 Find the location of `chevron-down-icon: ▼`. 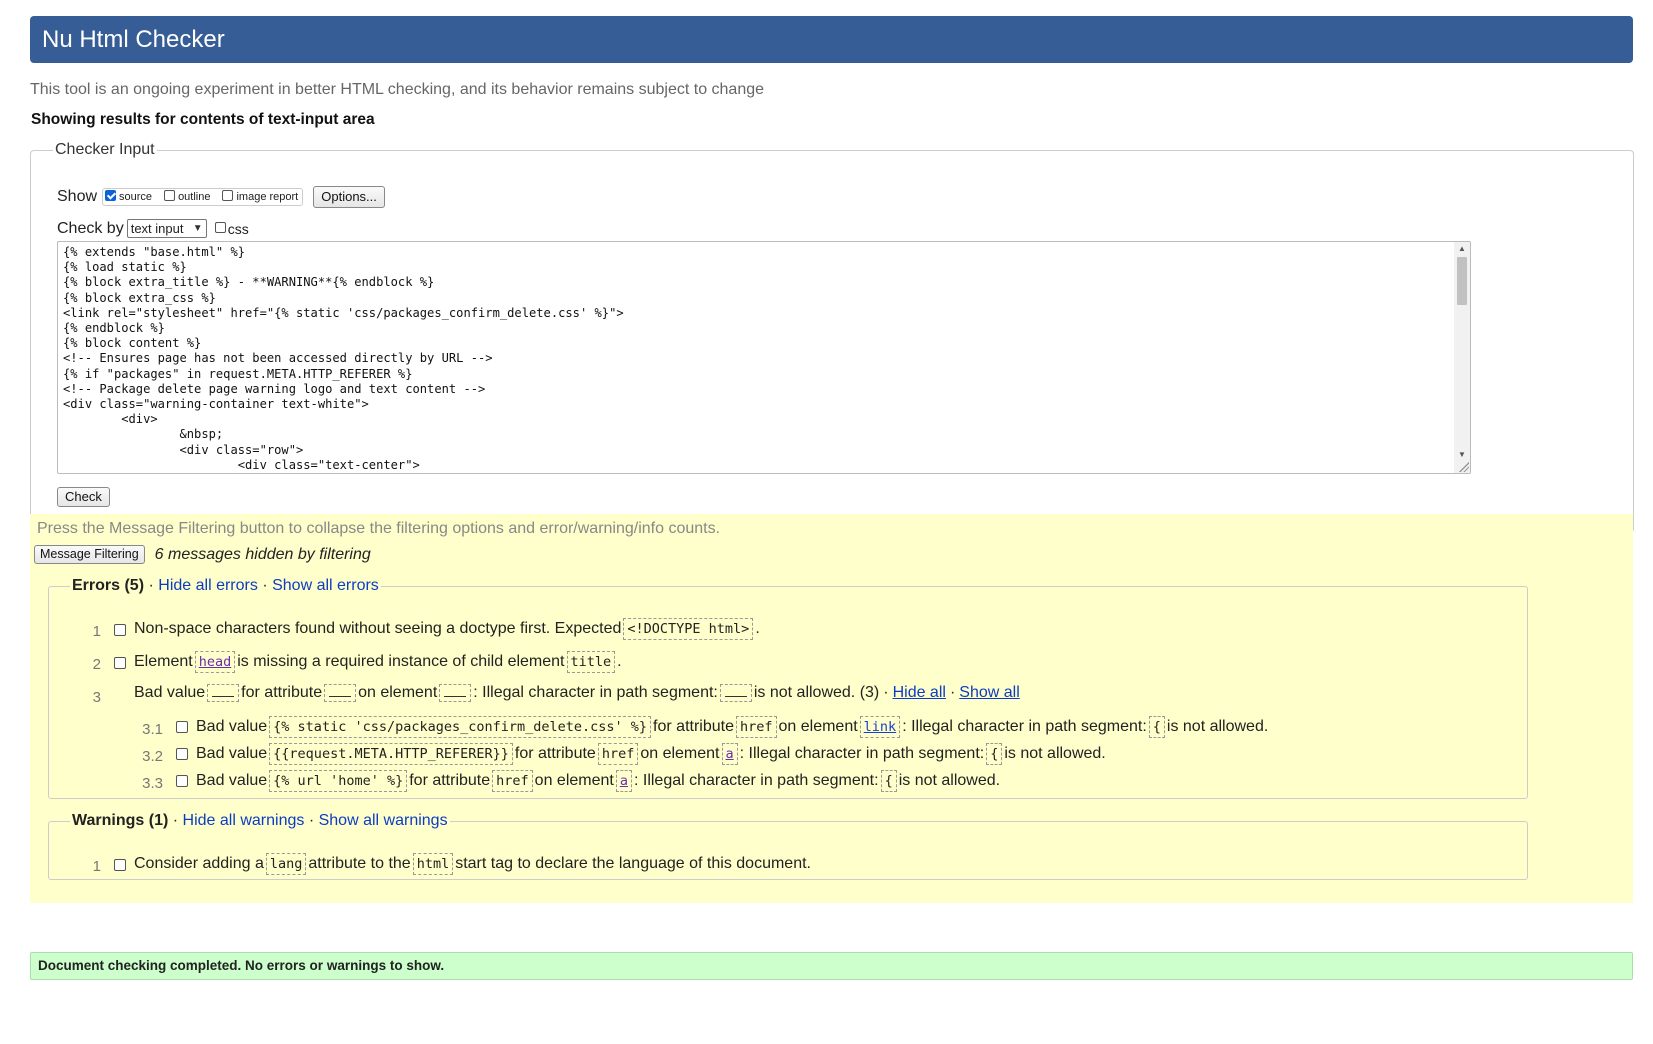

chevron-down-icon: ▼ is located at coordinates (197, 228).